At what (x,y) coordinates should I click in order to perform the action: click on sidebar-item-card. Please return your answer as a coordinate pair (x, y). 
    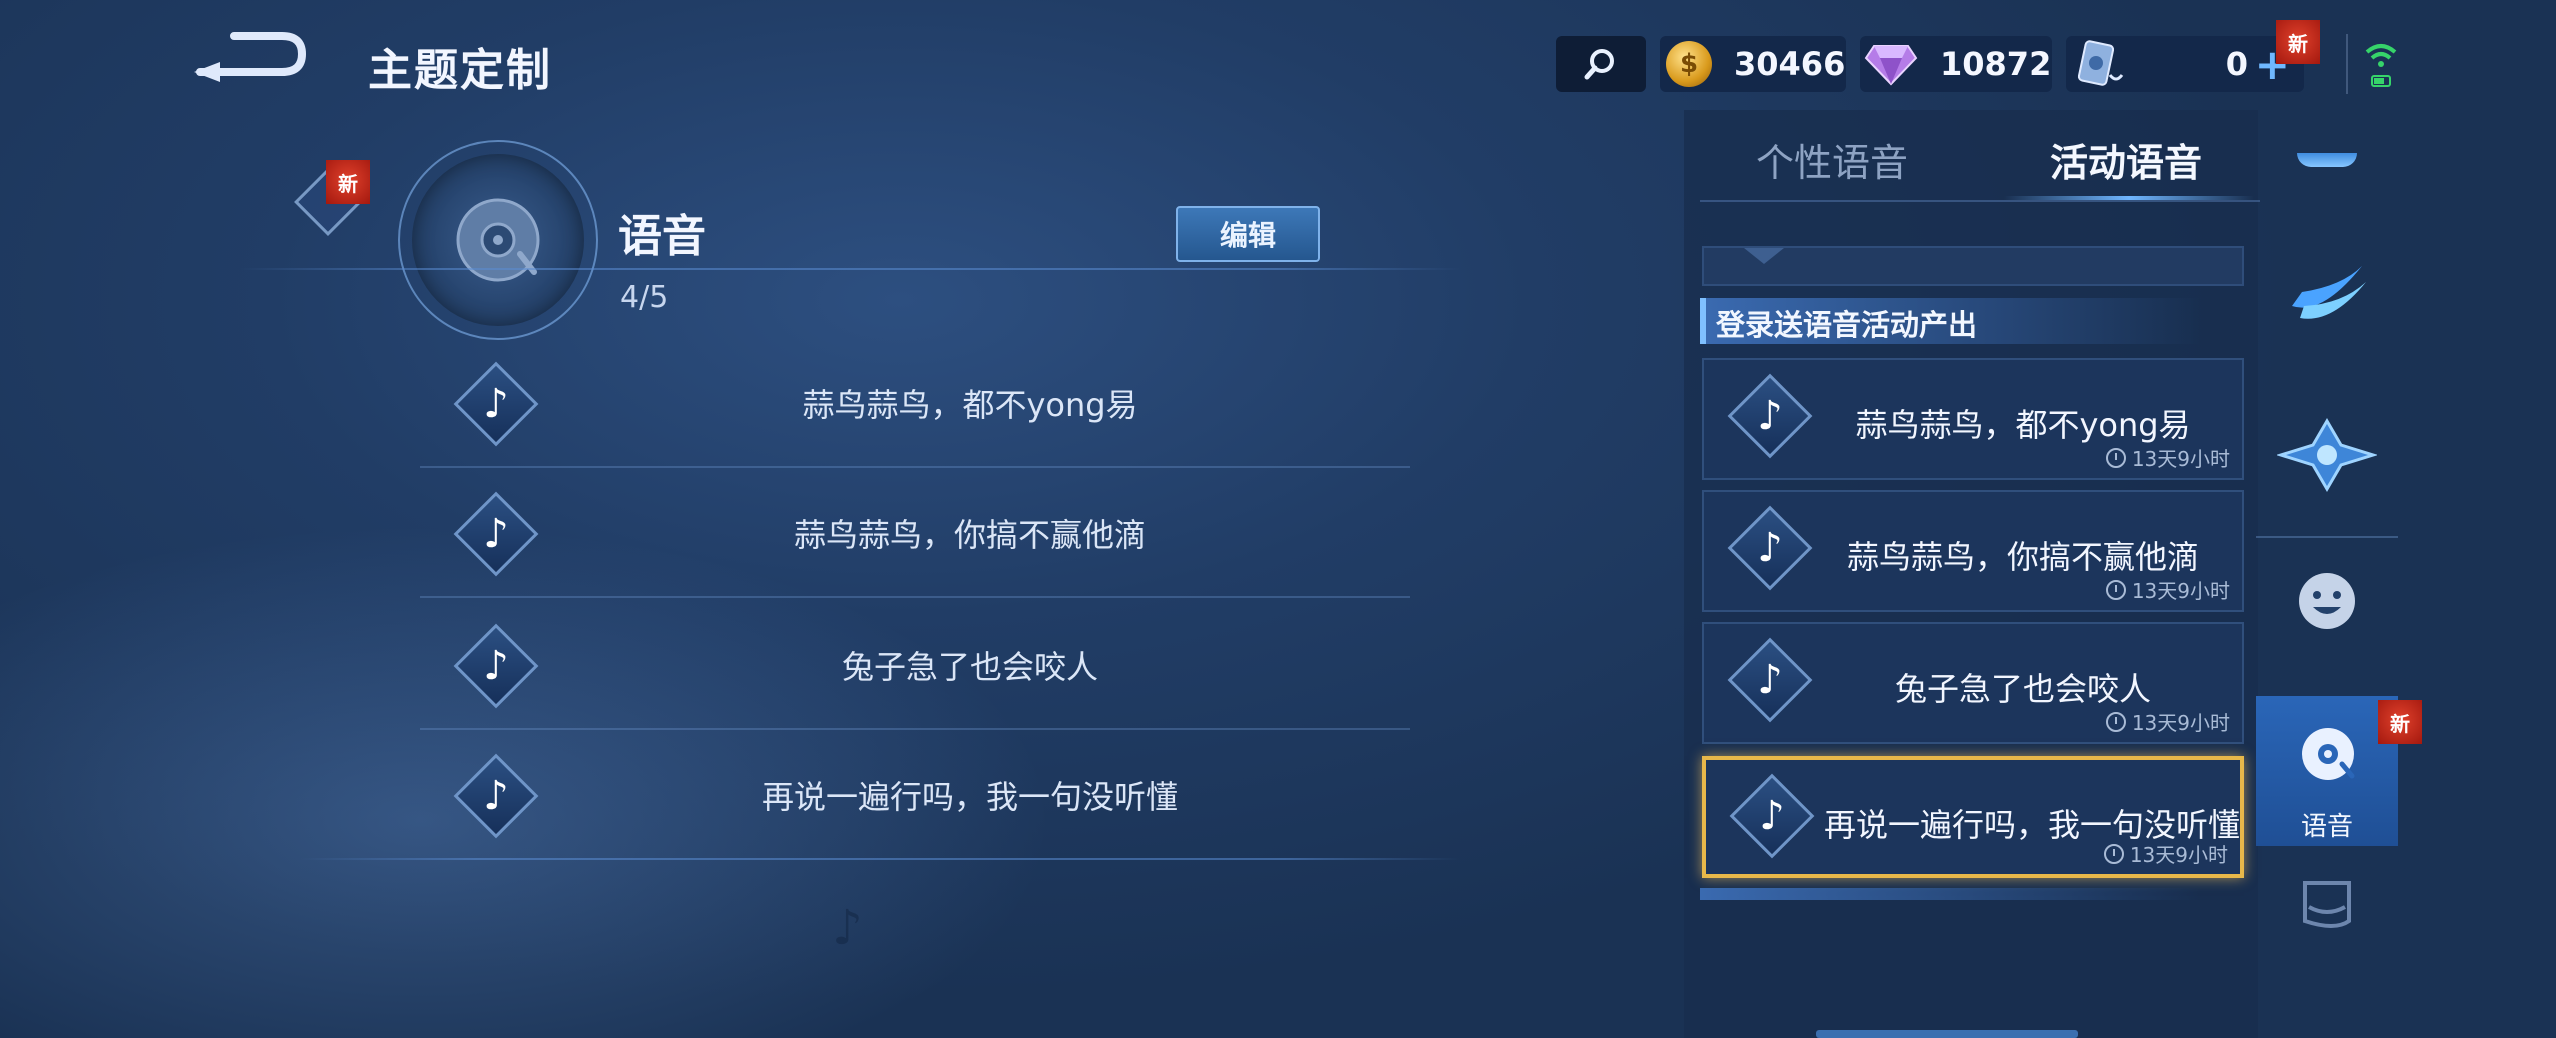
    Looking at the image, I should click on (2327, 906).